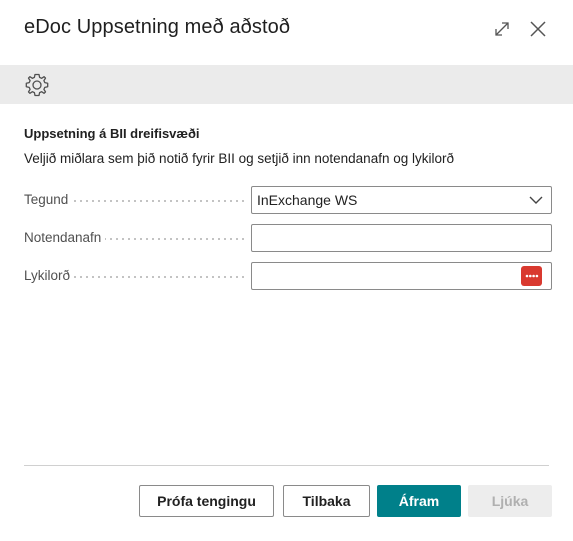 The width and height of the screenshot is (573, 541). I want to click on gear-icon, so click(37, 85).